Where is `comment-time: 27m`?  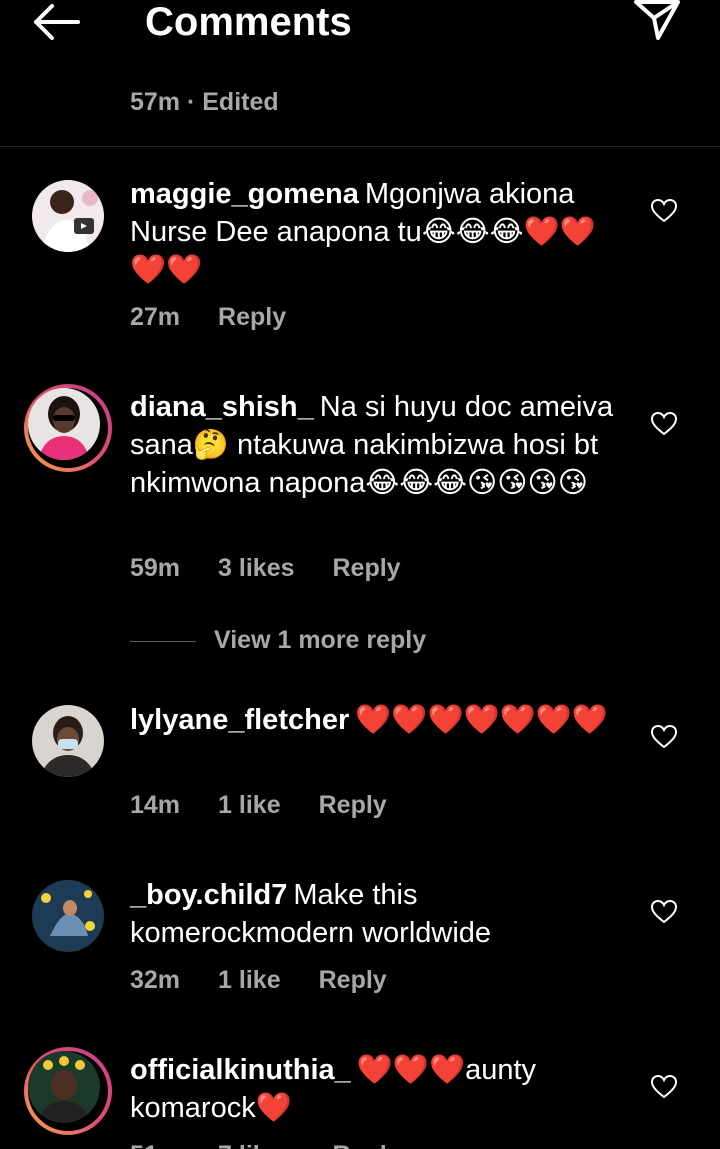 comment-time: 27m is located at coordinates (155, 317).